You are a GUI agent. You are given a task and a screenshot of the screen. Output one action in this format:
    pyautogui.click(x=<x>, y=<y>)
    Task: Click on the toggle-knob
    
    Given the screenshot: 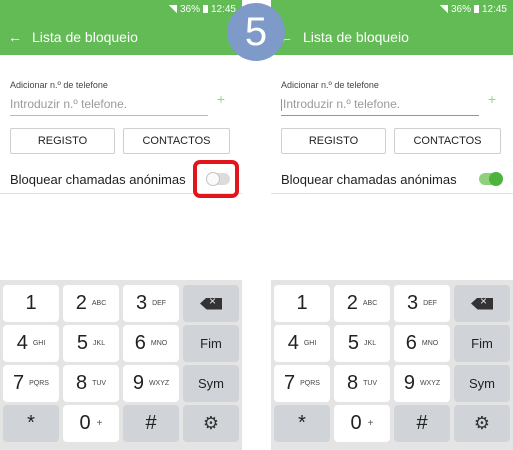 What is the action you would take?
    pyautogui.click(x=496, y=179)
    